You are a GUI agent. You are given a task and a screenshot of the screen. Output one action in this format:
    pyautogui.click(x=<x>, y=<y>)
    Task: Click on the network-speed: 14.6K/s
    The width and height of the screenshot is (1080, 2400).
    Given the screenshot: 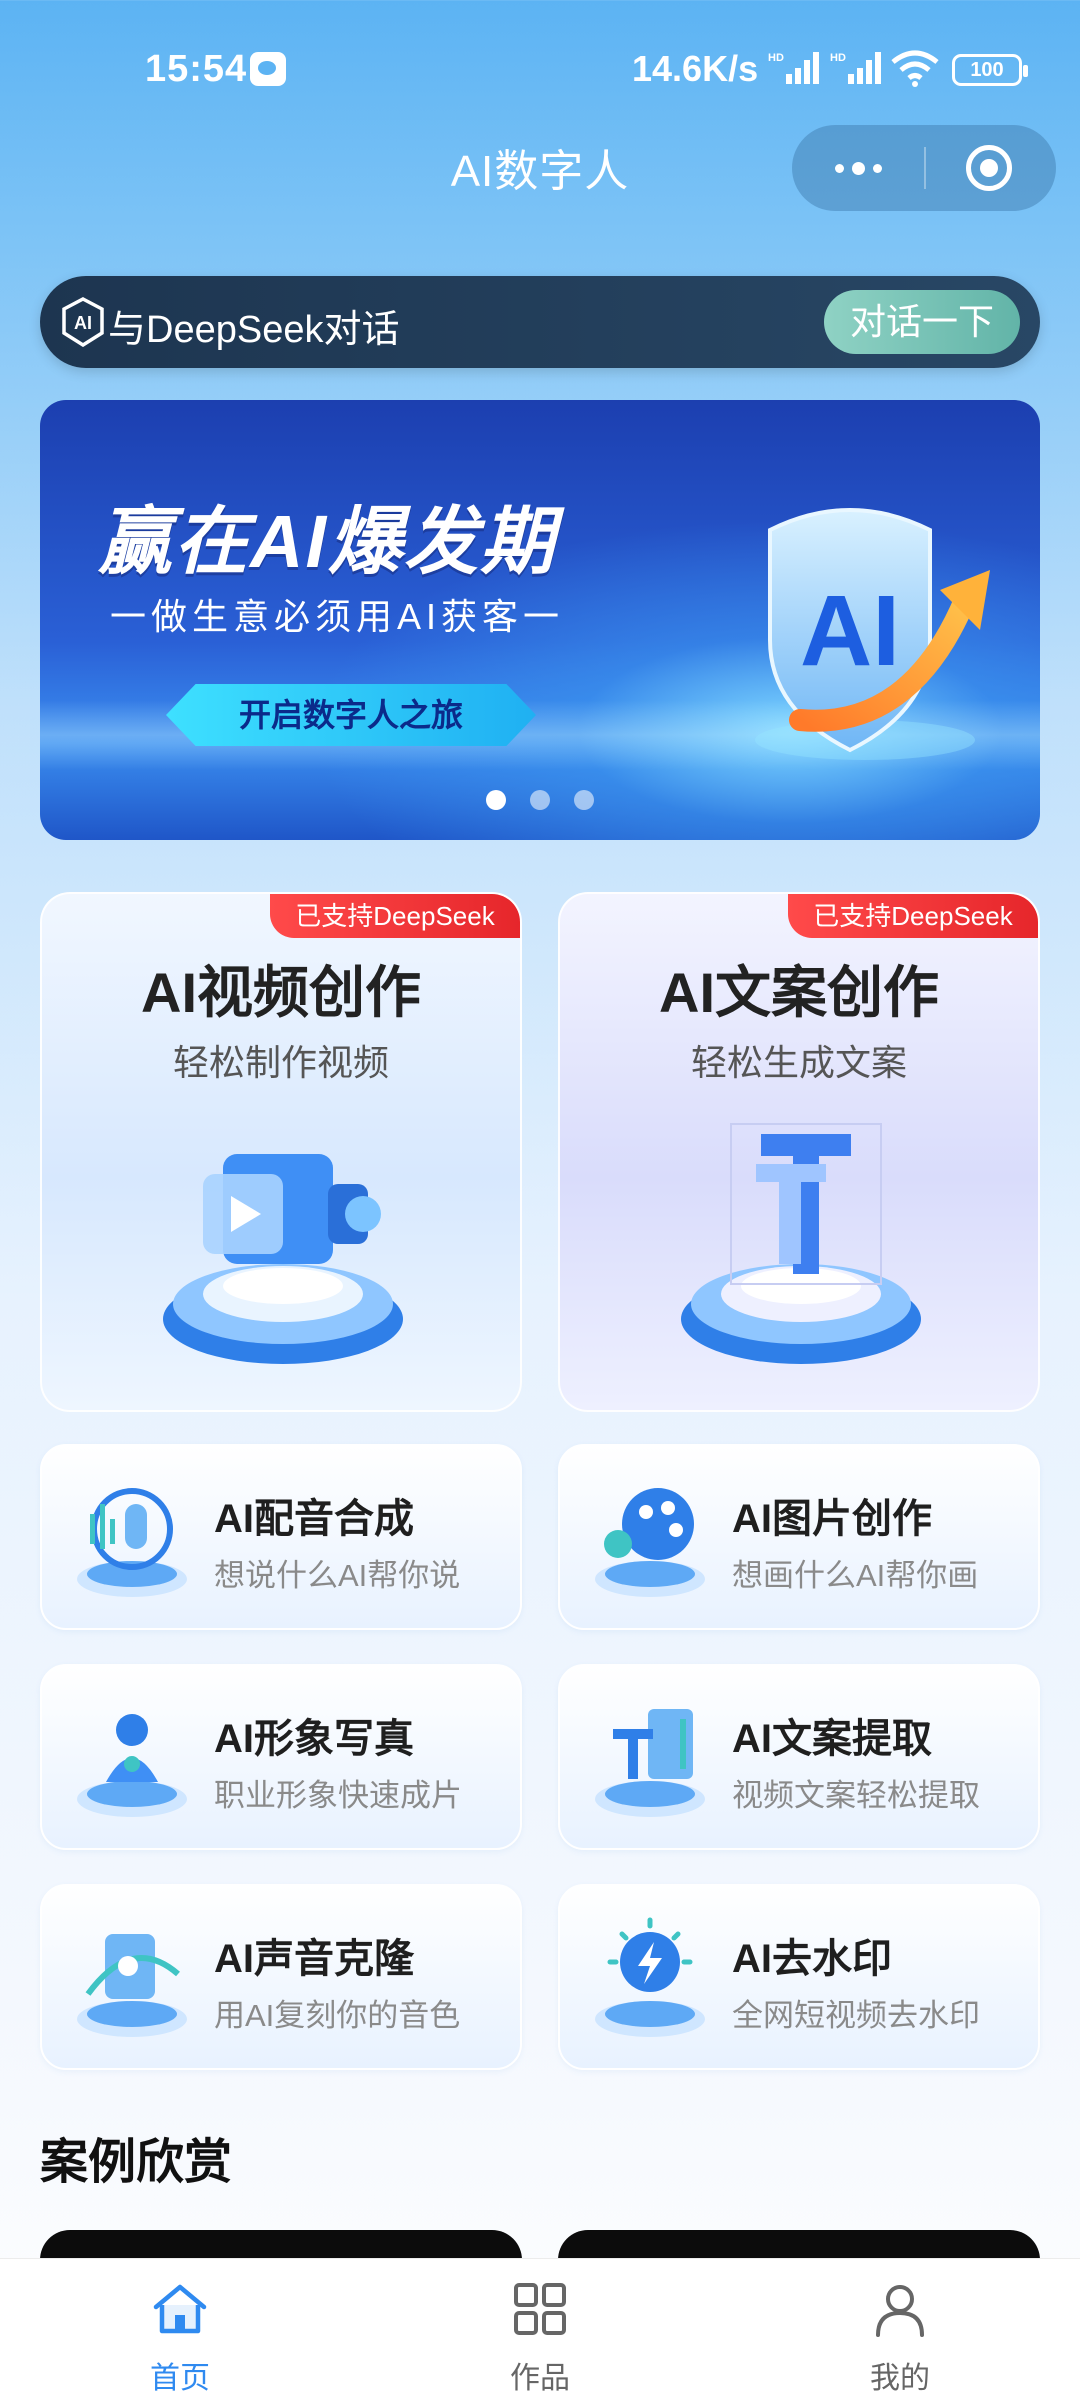 What is the action you would take?
    pyautogui.click(x=695, y=68)
    